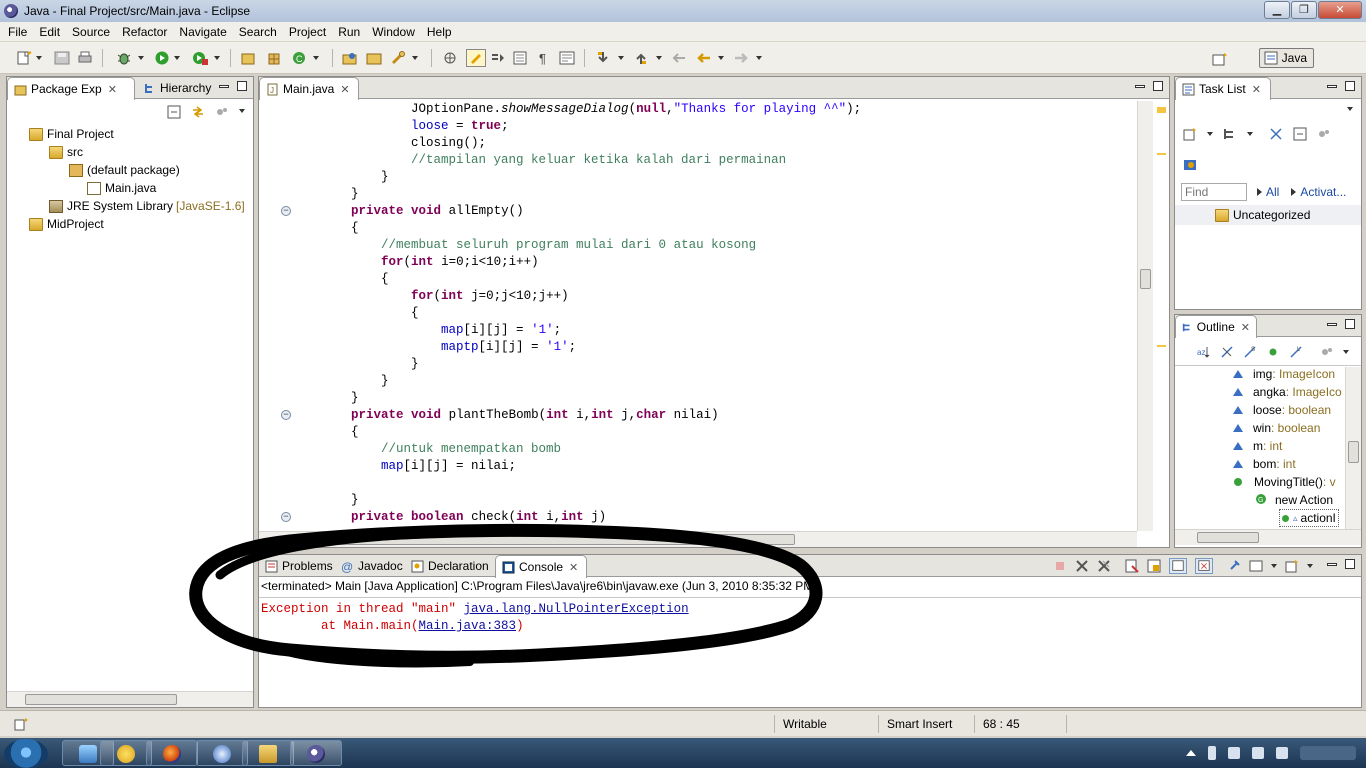  Describe the element at coordinates (174, 112) in the screenshot. I see `collapse-all-icon` at that location.